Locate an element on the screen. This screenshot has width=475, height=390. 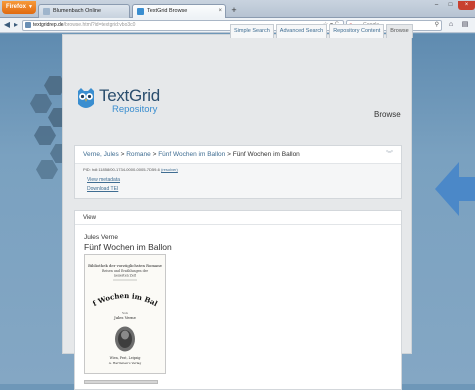
site-identity-icon is located at coordinates (28, 25).